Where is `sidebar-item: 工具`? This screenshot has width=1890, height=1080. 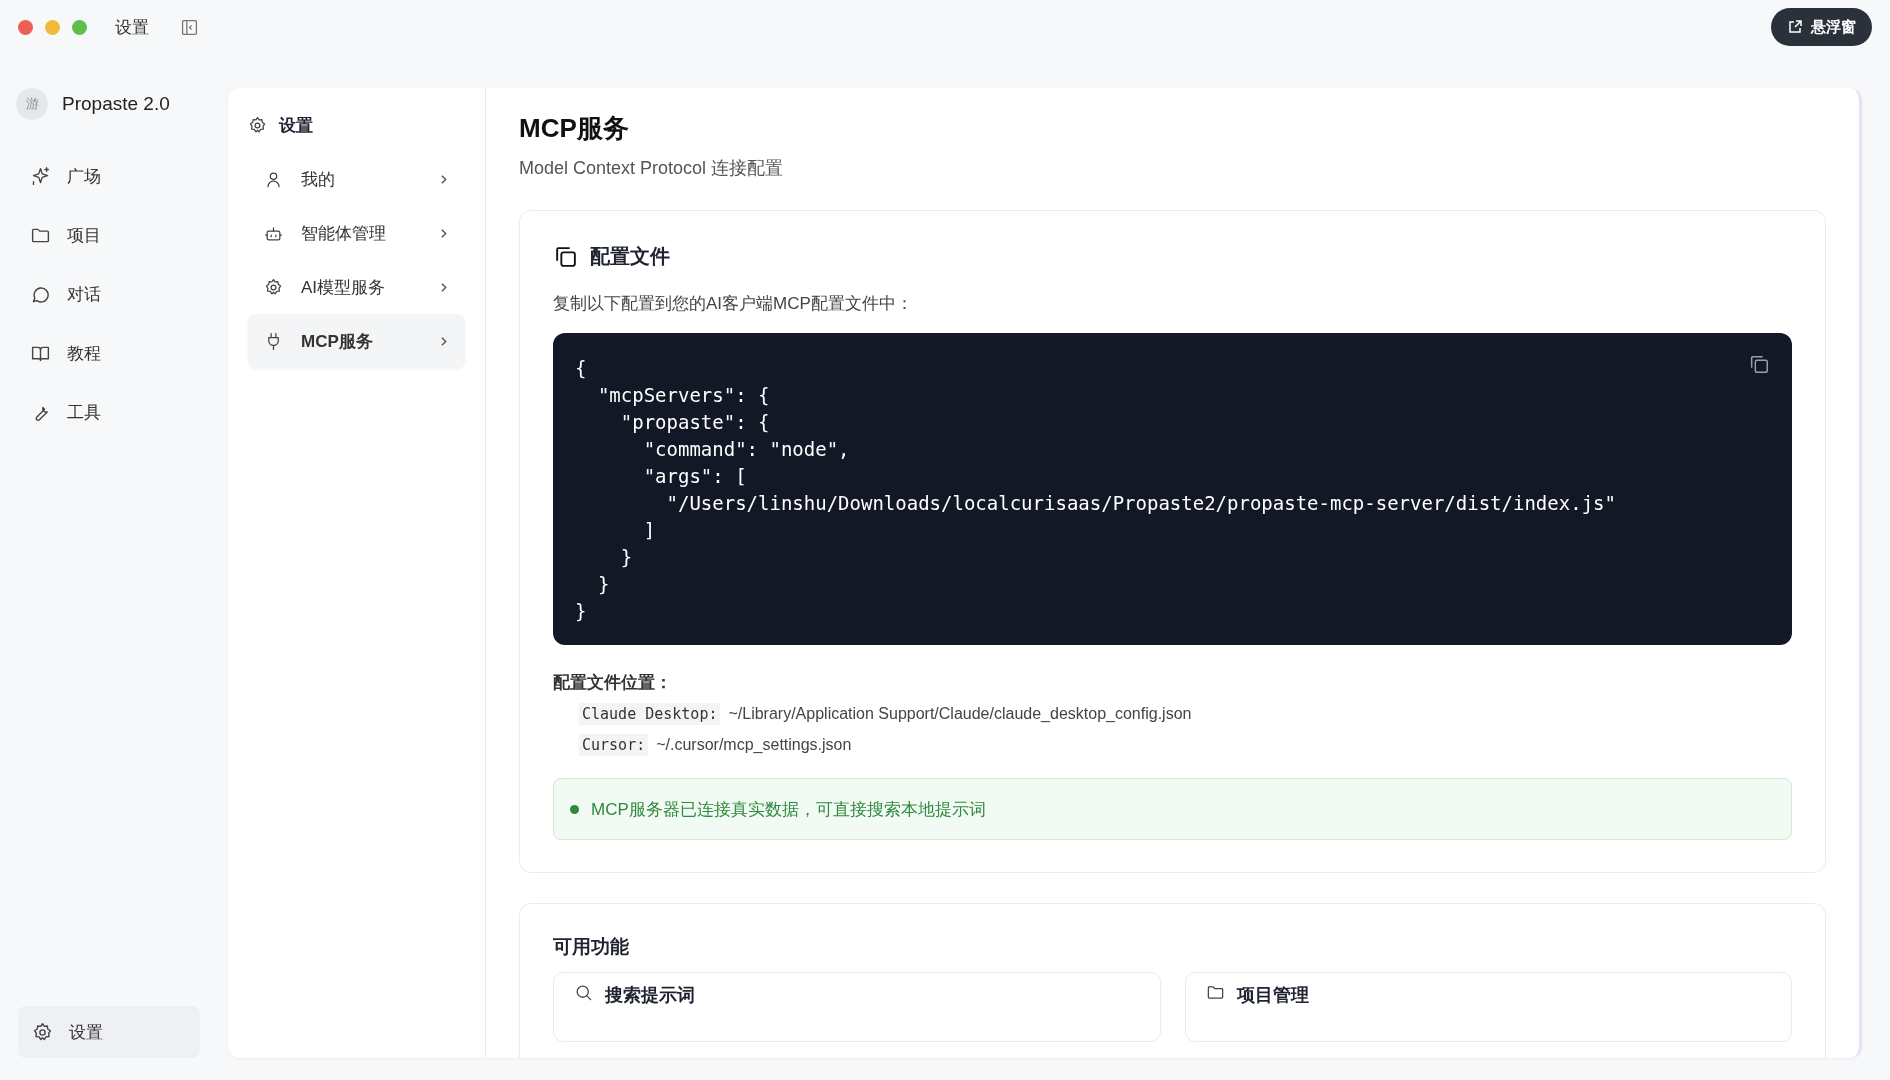 sidebar-item: 工具 is located at coordinates (107, 412).